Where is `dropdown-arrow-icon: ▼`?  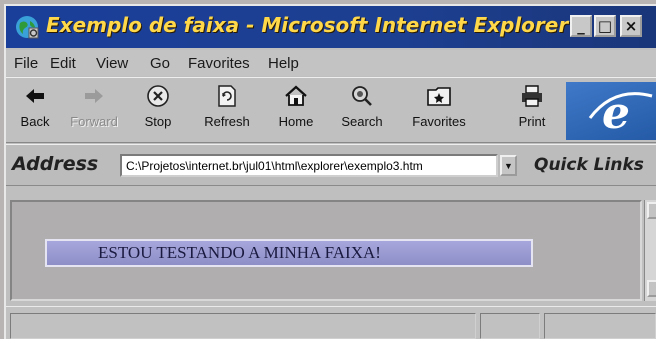
dropdown-arrow-icon: ▼ is located at coordinates (508, 165).